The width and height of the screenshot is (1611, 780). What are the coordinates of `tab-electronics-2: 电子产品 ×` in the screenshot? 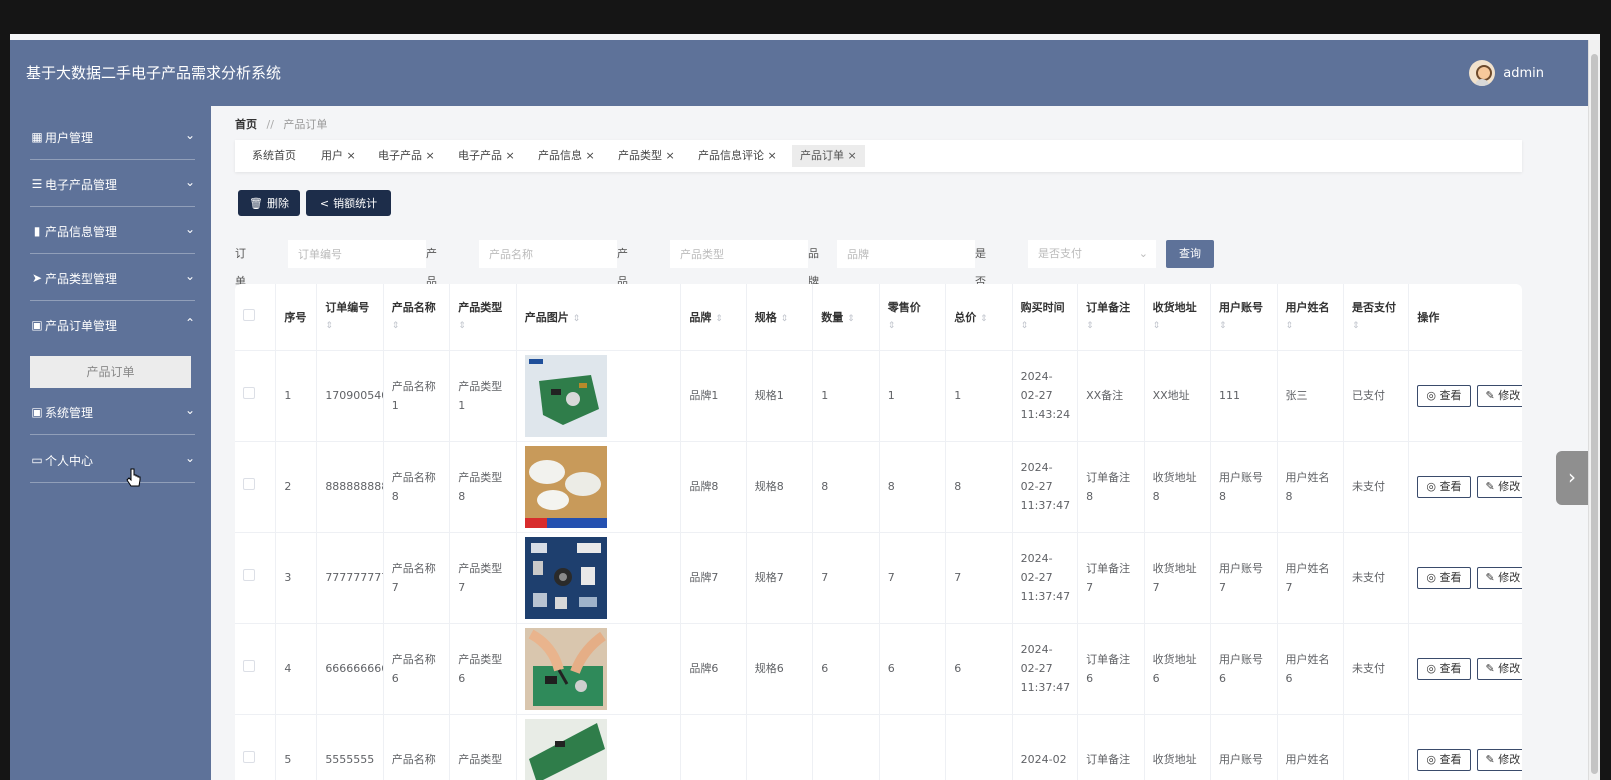 It's located at (486, 156).